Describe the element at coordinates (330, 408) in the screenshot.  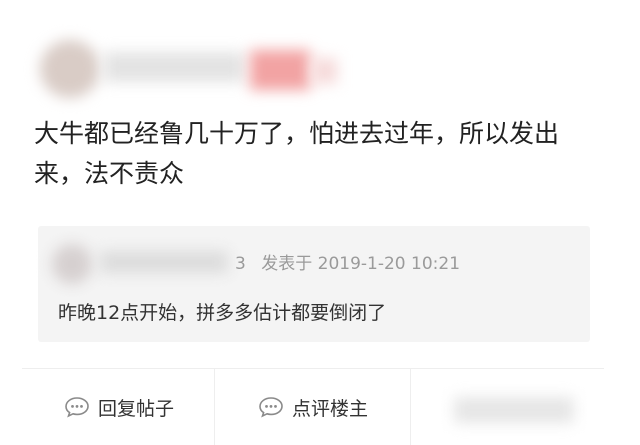
I see `comment-owner-label: 点评楼主` at that location.